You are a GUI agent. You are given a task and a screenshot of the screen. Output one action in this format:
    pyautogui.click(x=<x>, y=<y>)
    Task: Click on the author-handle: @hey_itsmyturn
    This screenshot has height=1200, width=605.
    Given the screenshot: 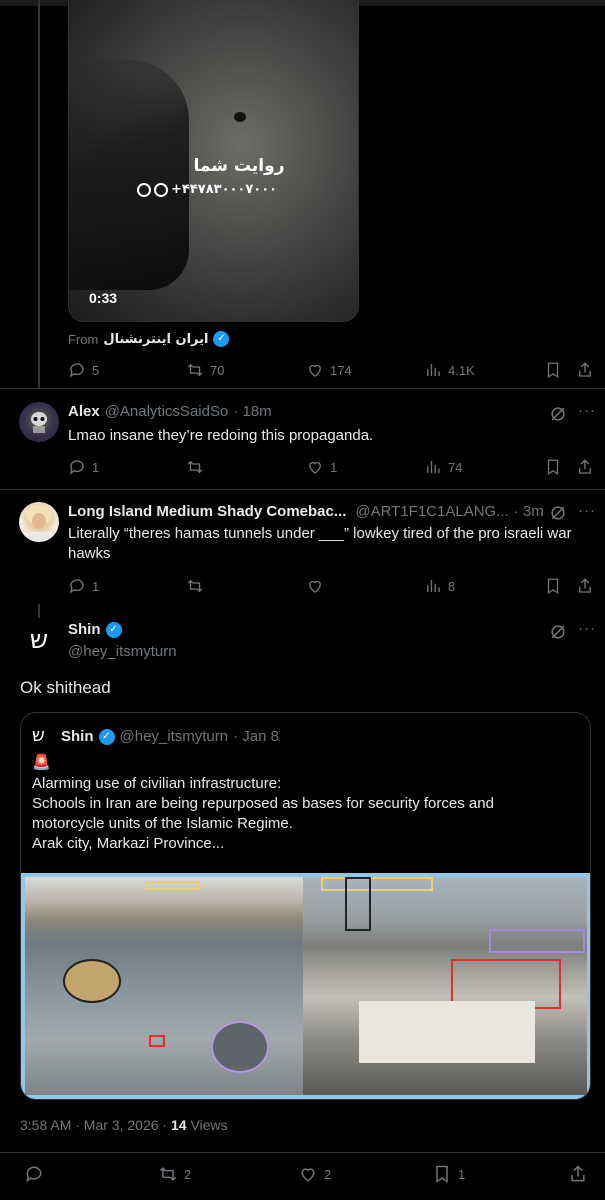 What is the action you would take?
    pyautogui.click(x=122, y=651)
    